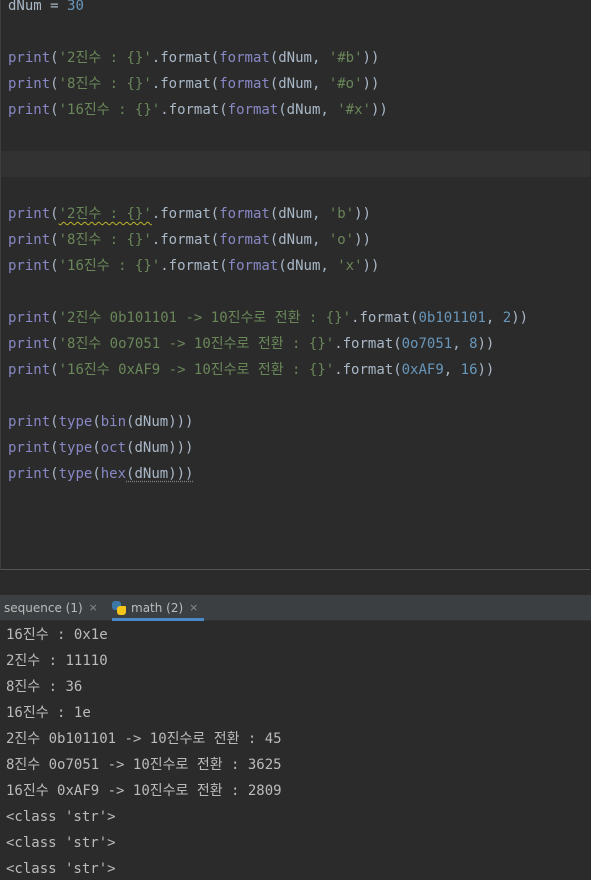  Describe the element at coordinates (507, 318) in the screenshot. I see `code-token: 2` at that location.